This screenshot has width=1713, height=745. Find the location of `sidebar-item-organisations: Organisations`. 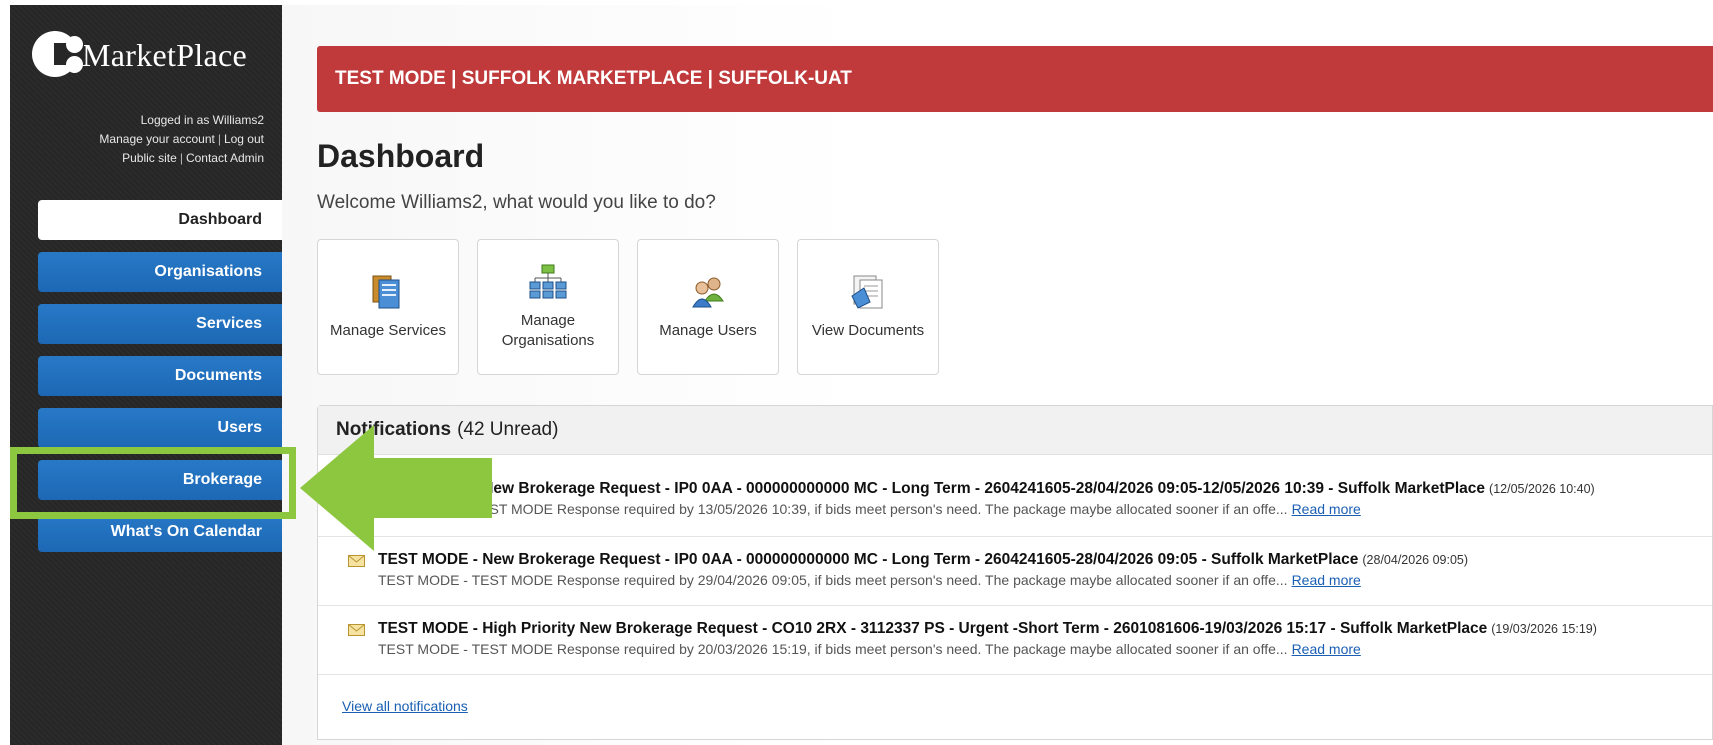

sidebar-item-organisations: Organisations is located at coordinates (160, 272).